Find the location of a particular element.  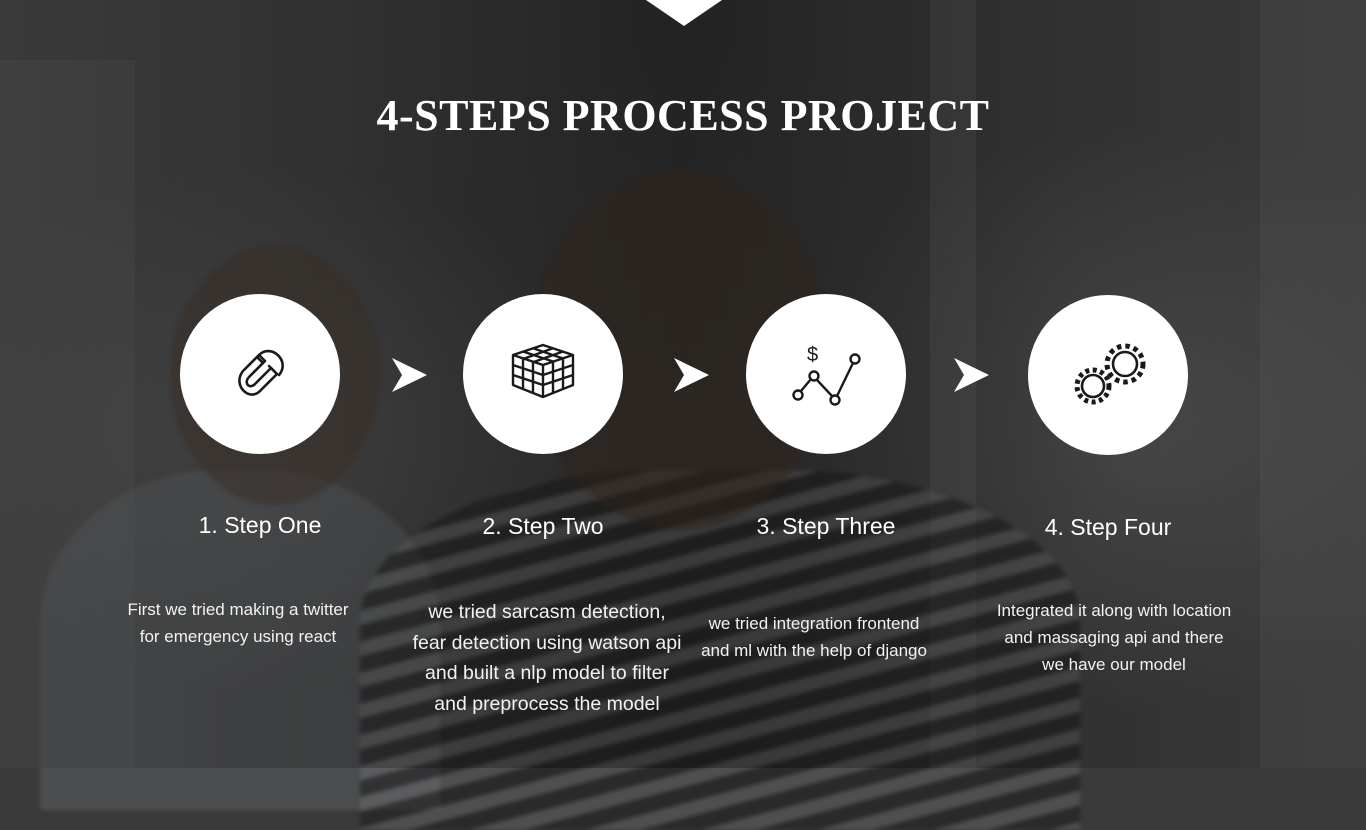

step-three-circle: $ is located at coordinates (826, 374).